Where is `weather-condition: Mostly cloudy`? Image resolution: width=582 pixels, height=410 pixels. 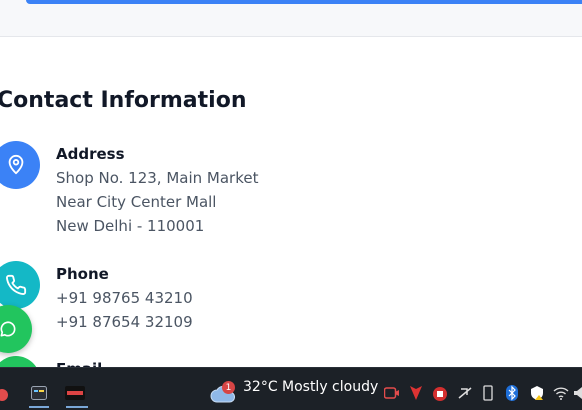
weather-condition: Mostly cloudy is located at coordinates (330, 387).